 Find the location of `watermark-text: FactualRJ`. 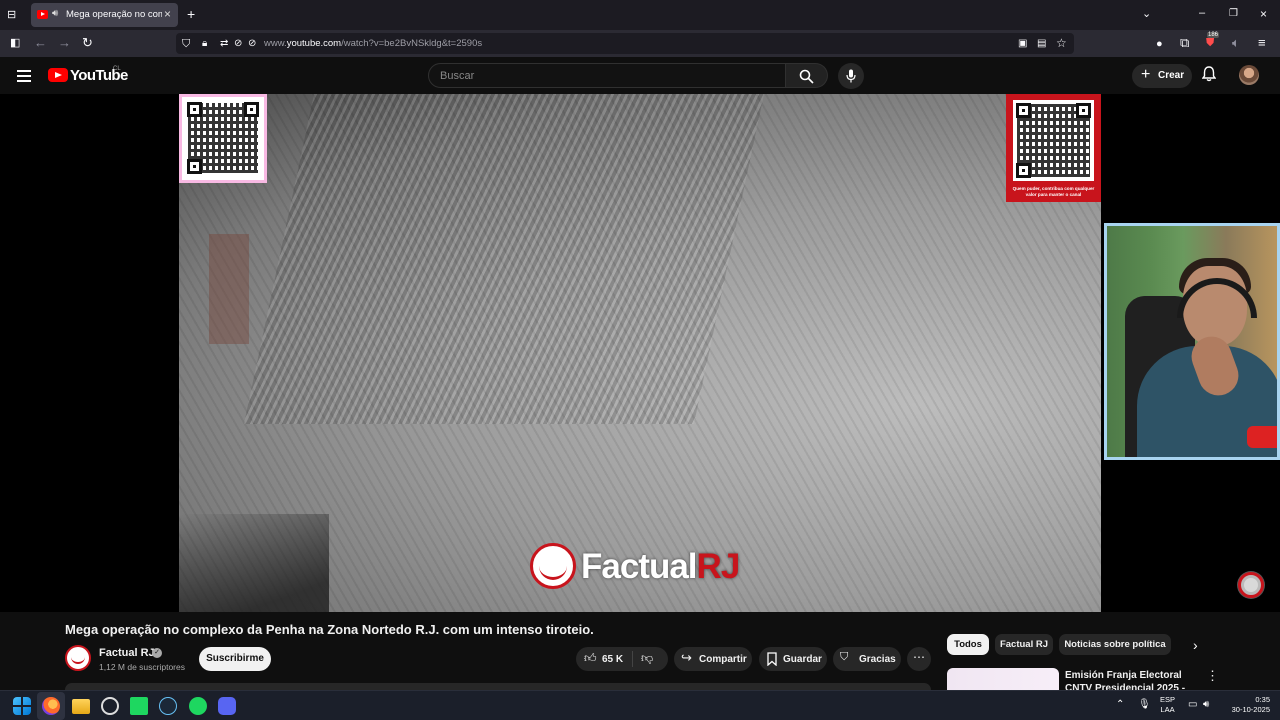

watermark-text: FactualRJ is located at coordinates (660, 566).